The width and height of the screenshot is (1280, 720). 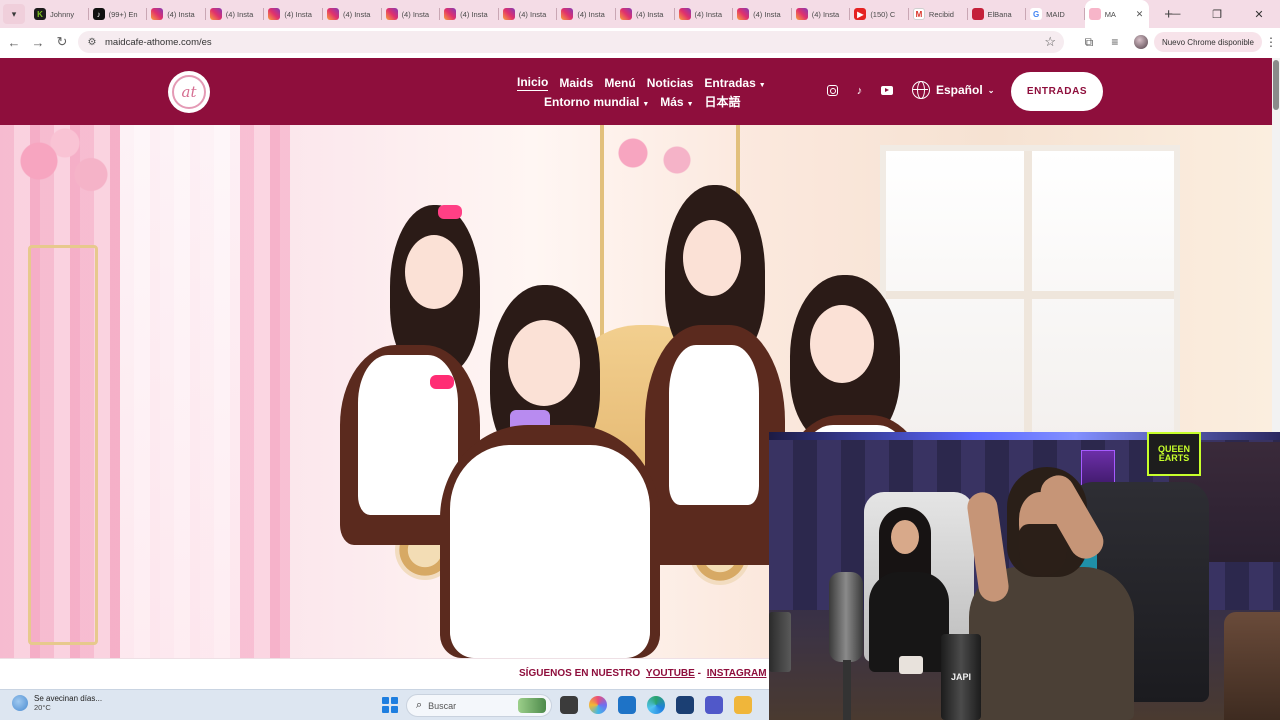 I want to click on tab: ▶ (150) C, so click(x=879, y=14).